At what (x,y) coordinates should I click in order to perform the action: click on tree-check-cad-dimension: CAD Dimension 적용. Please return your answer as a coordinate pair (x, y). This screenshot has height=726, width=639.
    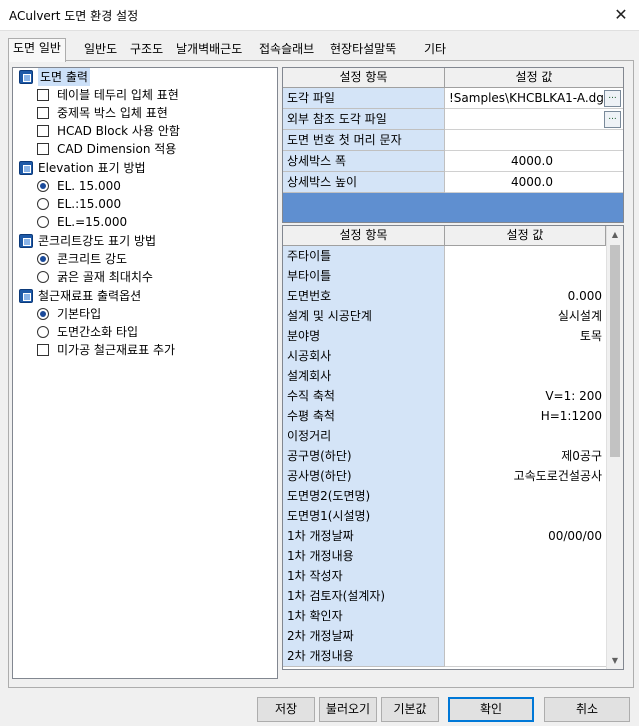
    Looking at the image, I should click on (146, 149).